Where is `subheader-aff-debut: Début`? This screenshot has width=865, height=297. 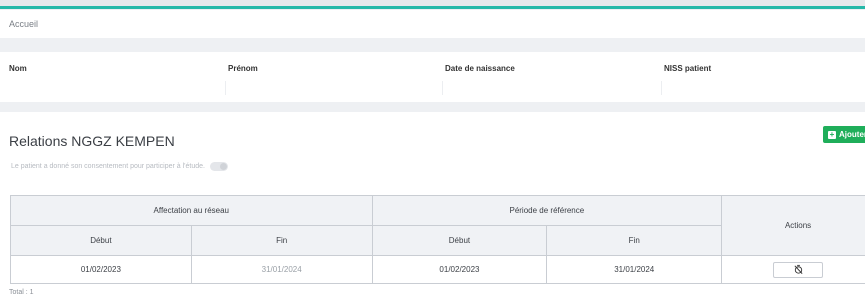
subheader-aff-debut: Début is located at coordinates (101, 240).